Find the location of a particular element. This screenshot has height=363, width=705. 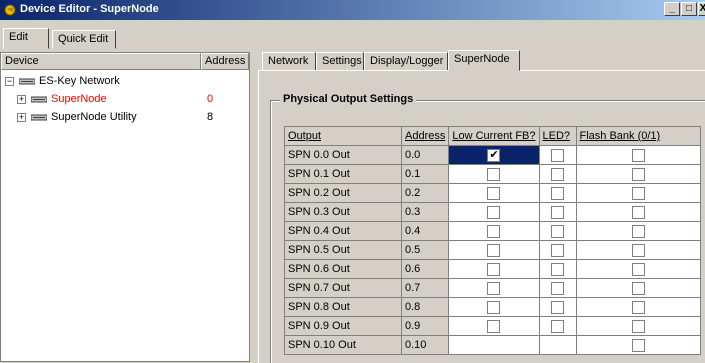

table-row: SPN 0.6 Out 0.6 is located at coordinates (492, 269).